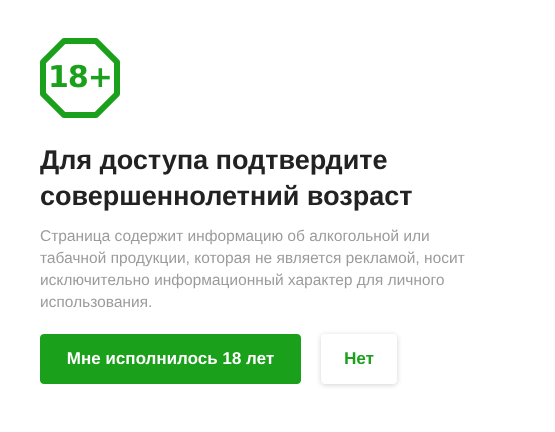 This screenshot has width=555, height=432. Describe the element at coordinates (170, 359) in the screenshot. I see `confirm-button: Мне исполнилось 18 лет` at that location.